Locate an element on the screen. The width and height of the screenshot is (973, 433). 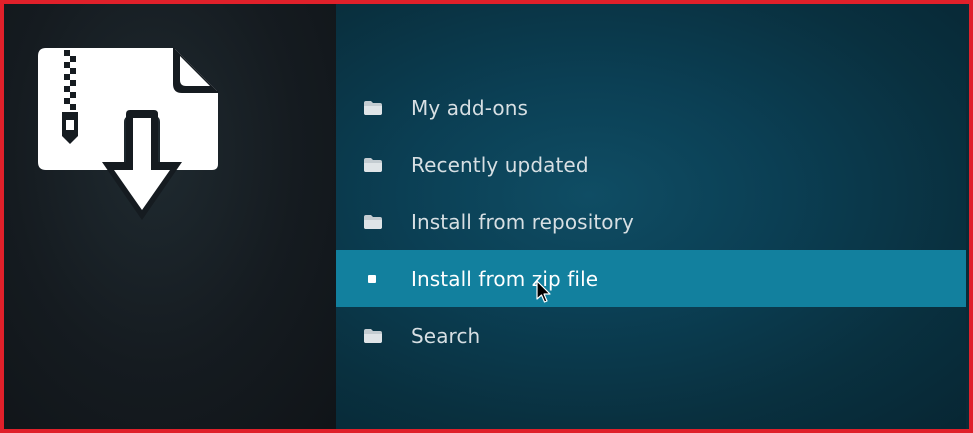
menu-item-label: My add-ons is located at coordinates (470, 107).